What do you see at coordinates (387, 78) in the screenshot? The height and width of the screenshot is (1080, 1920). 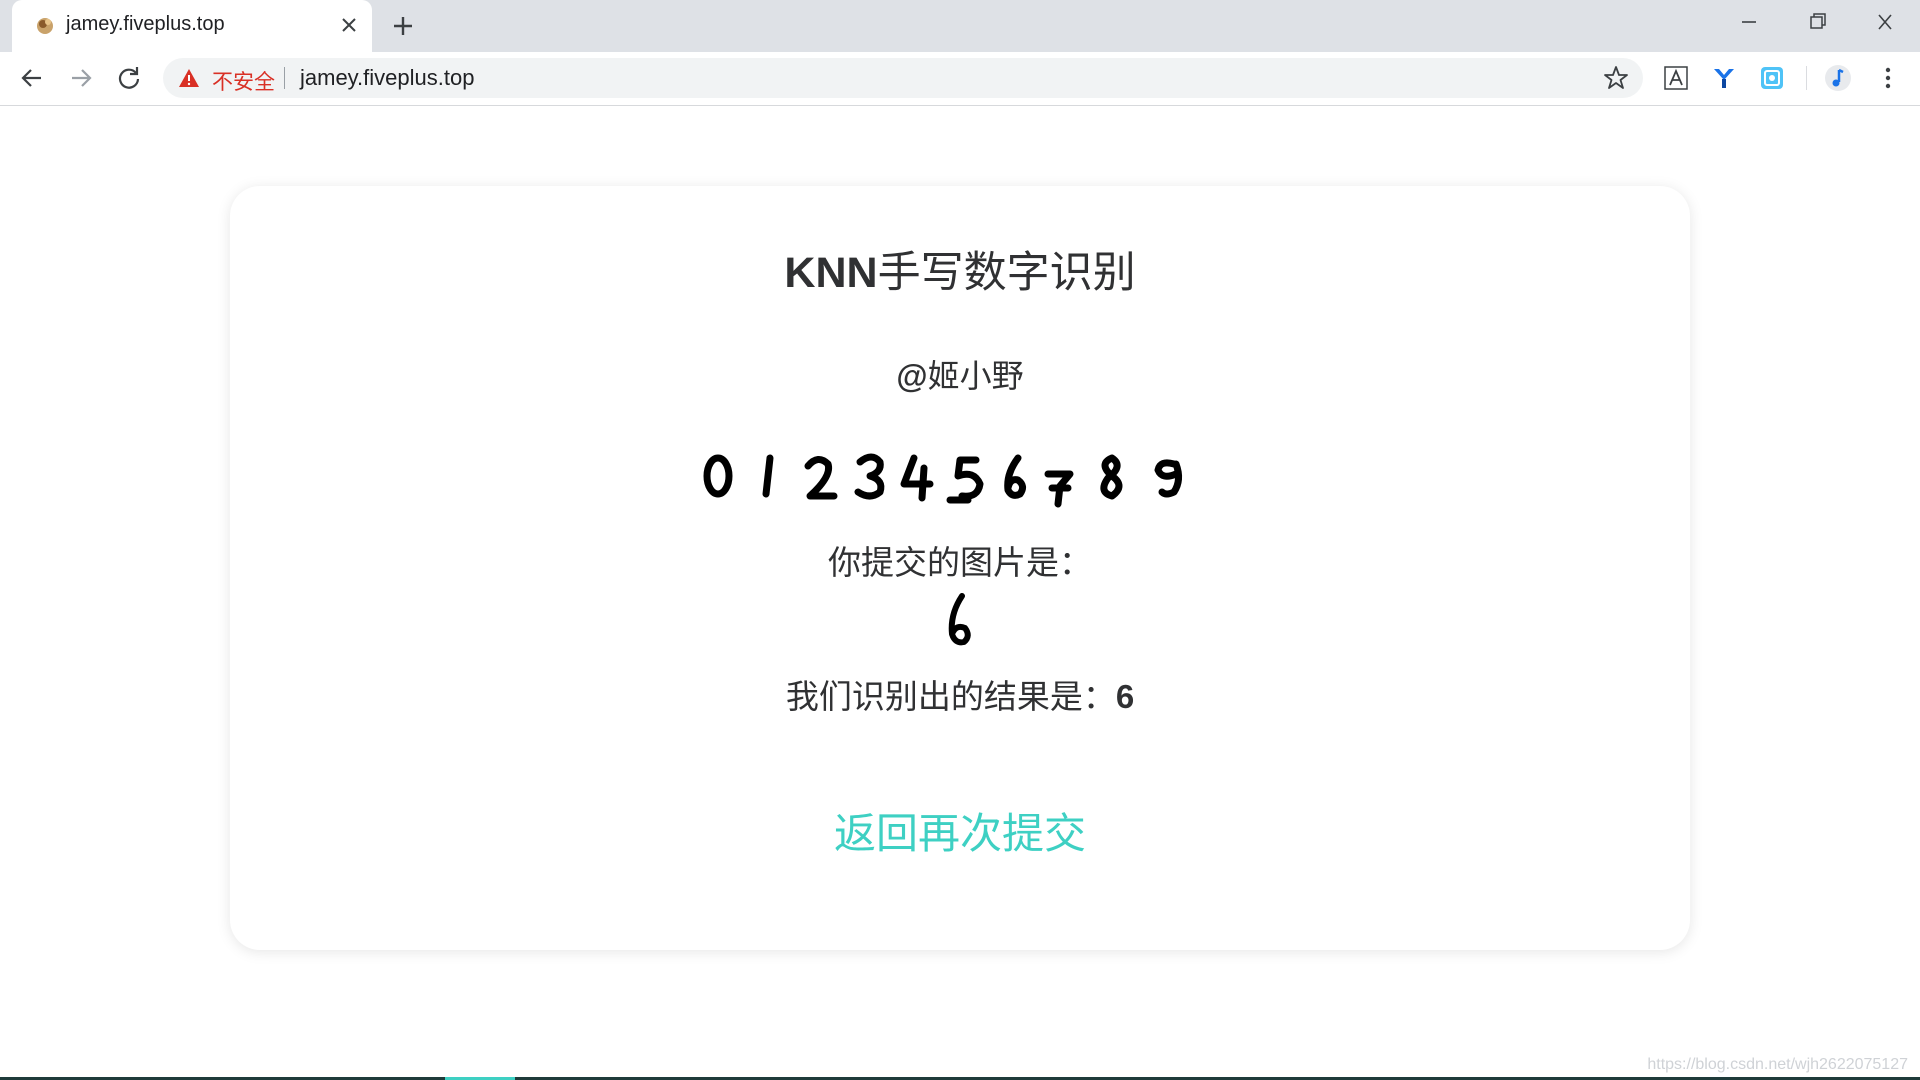 I see `url-text: jamey.fiveplus.top` at bounding box center [387, 78].